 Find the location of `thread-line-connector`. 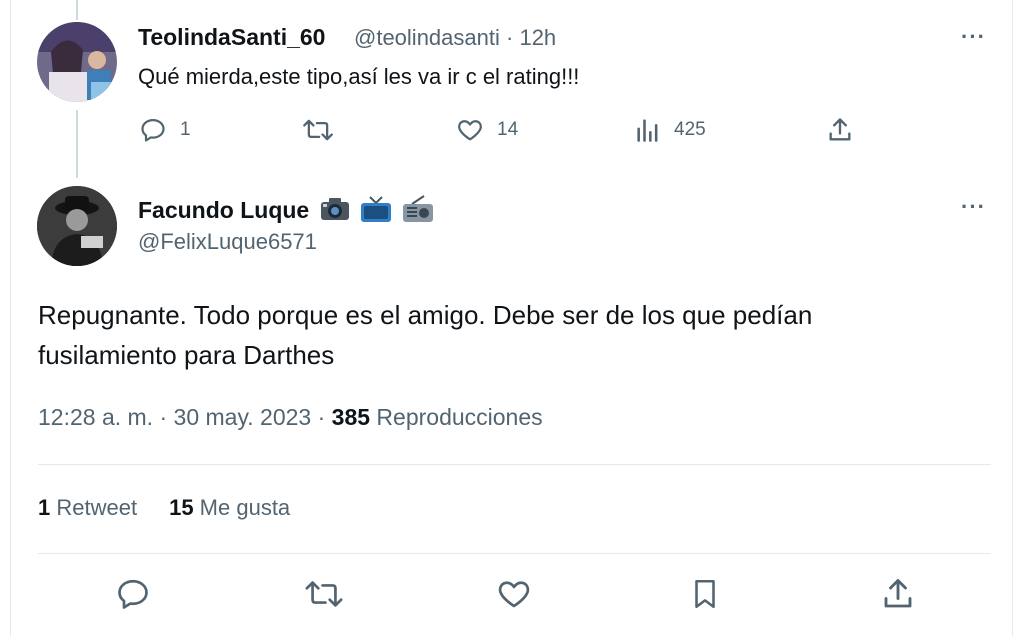

thread-line-connector is located at coordinates (77, 144).